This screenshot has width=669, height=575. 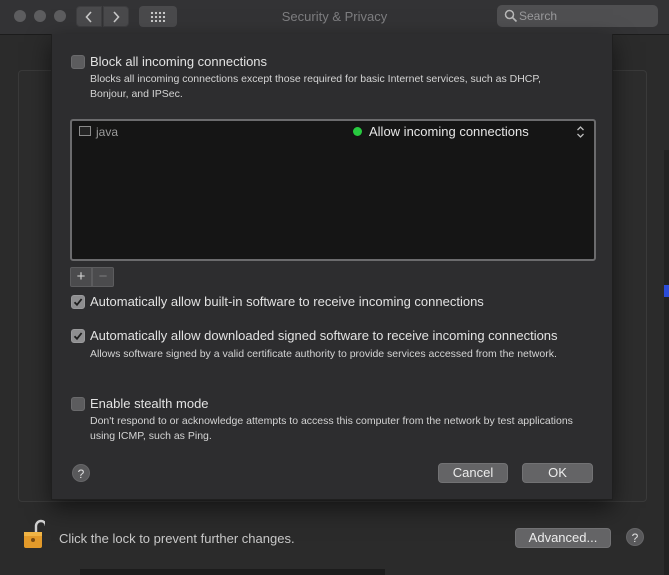 What do you see at coordinates (580, 132) in the screenshot?
I see `chevron-up-down-icon` at bounding box center [580, 132].